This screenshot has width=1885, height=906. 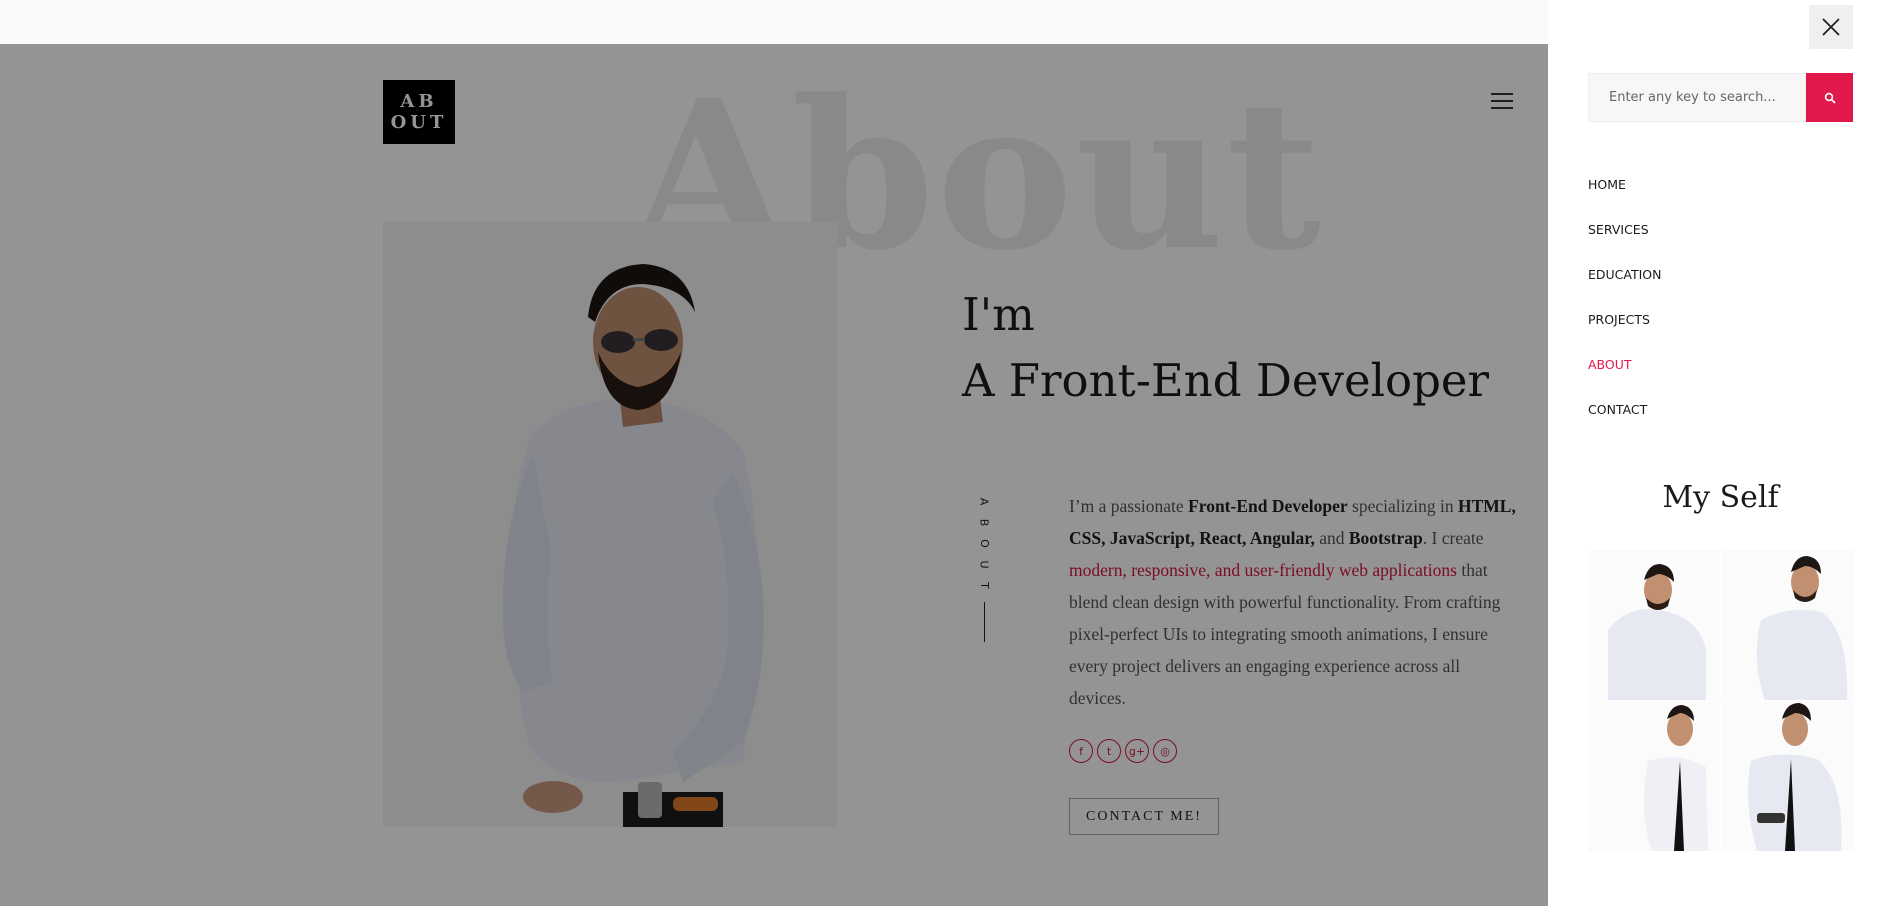 I want to click on top-strip, so click(x=774, y=22).